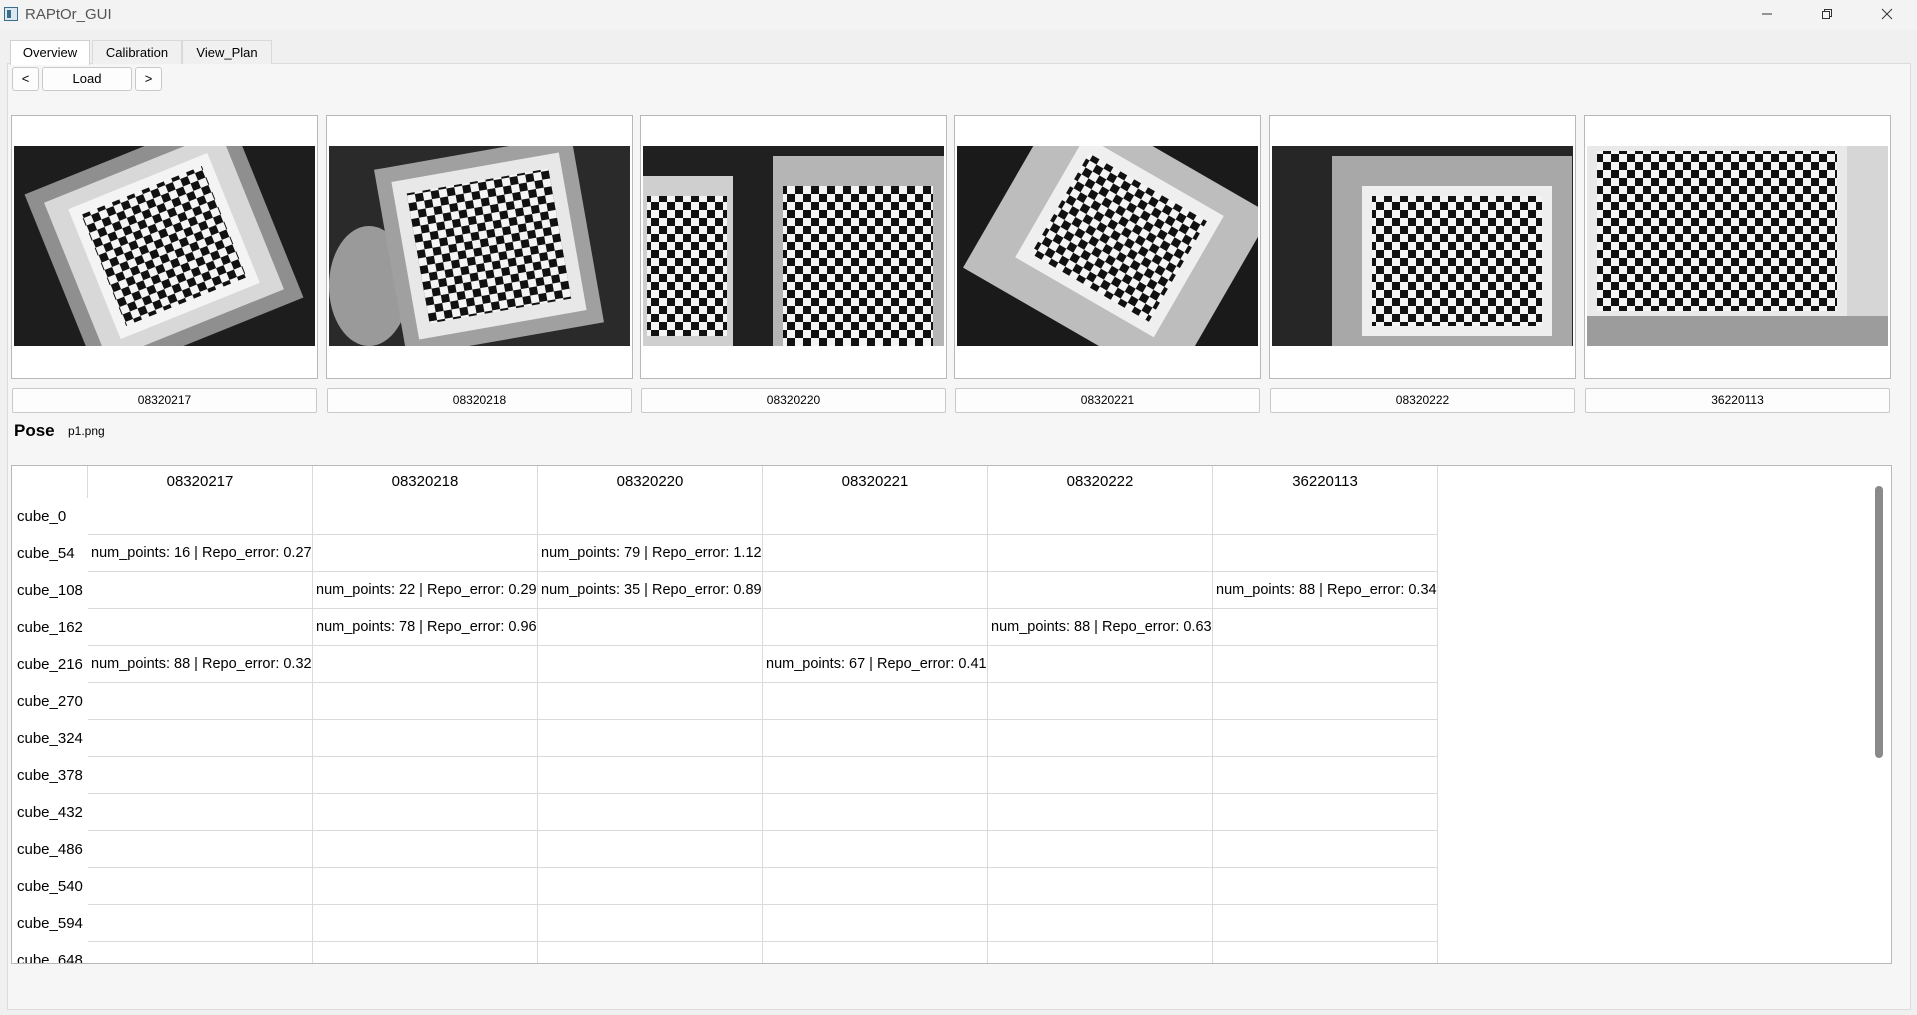  Describe the element at coordinates (50, 701) in the screenshot. I see `row-header: cube_270` at that location.